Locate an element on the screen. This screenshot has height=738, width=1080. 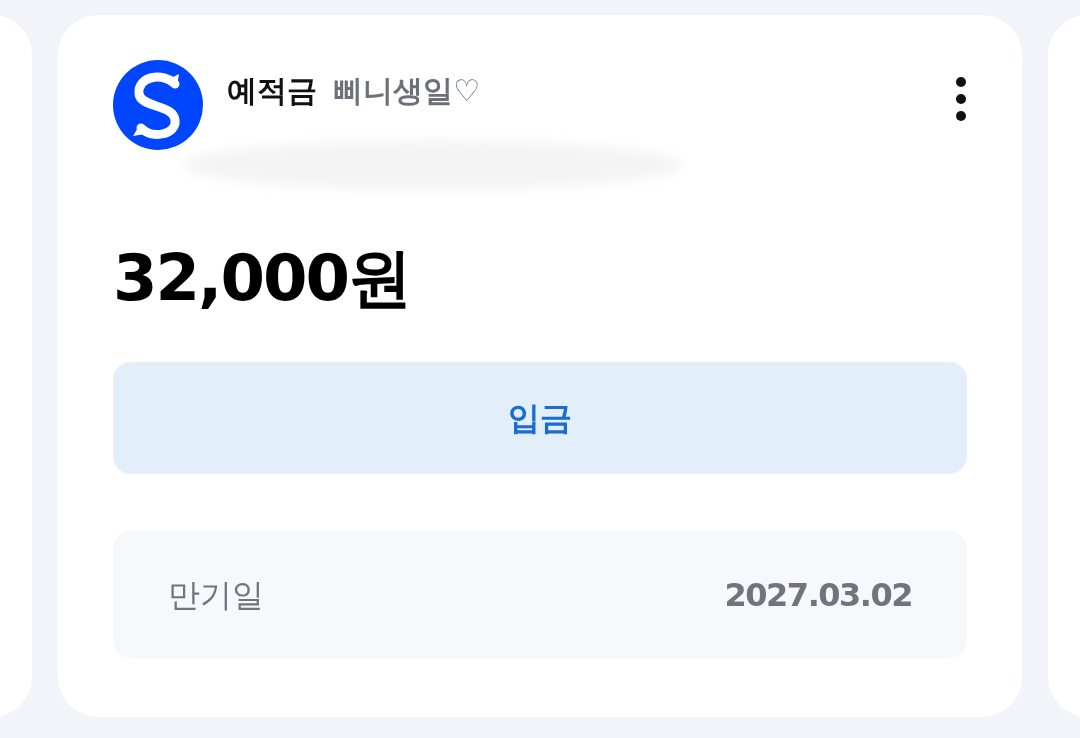
s-logo-icon is located at coordinates (158, 105).